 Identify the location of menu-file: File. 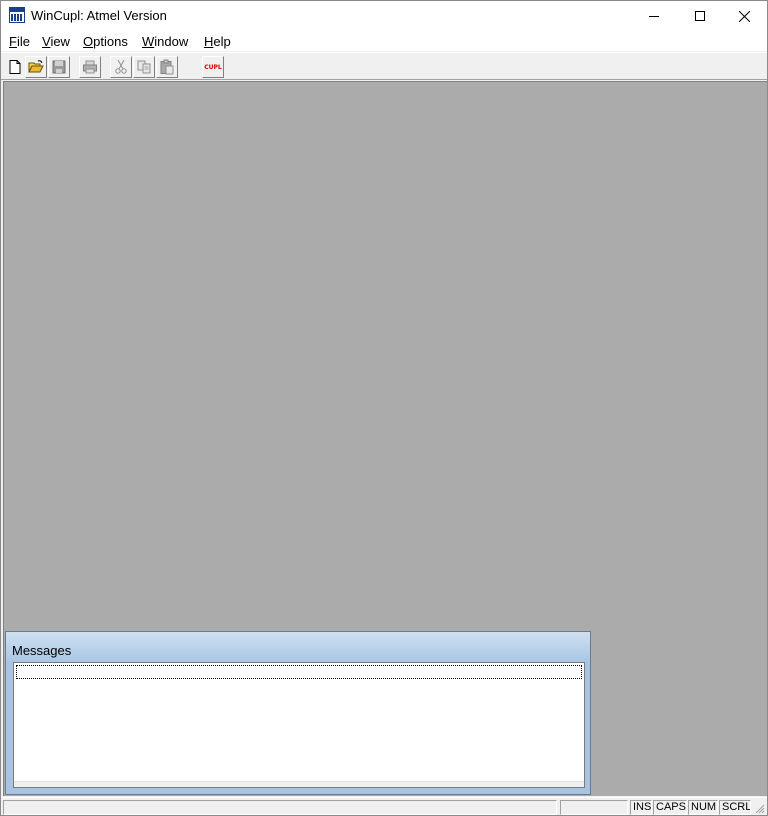
(19, 41).